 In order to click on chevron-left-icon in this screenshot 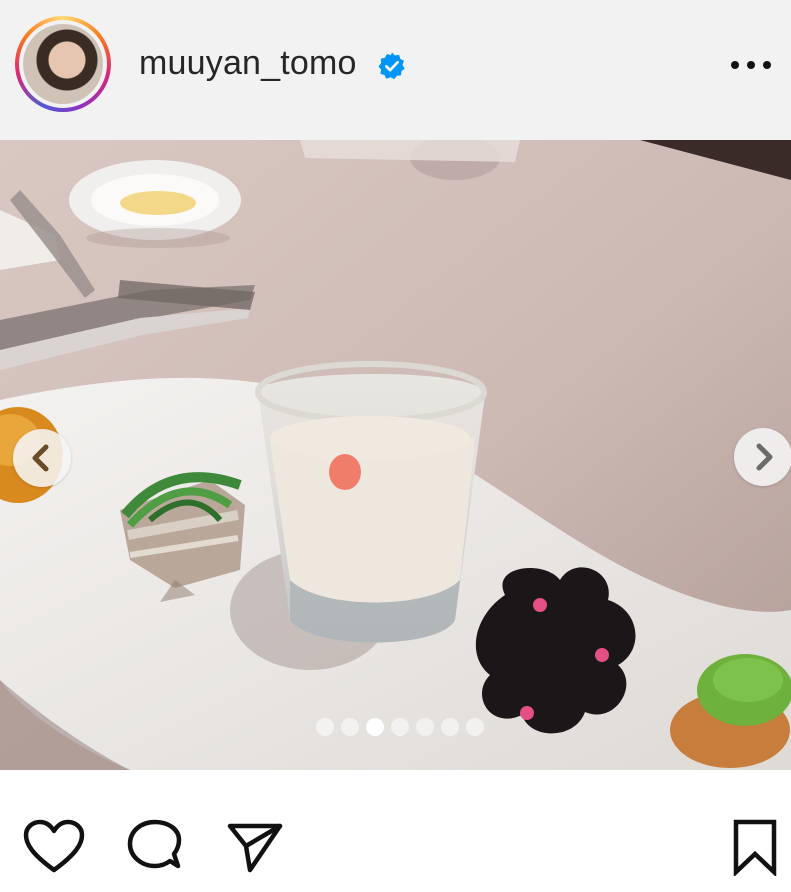, I will do `click(40, 458)`.